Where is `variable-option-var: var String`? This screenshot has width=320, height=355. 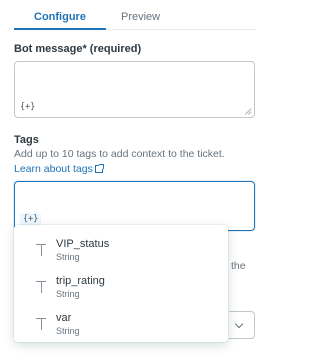
variable-option-var: var String is located at coordinates (121, 325).